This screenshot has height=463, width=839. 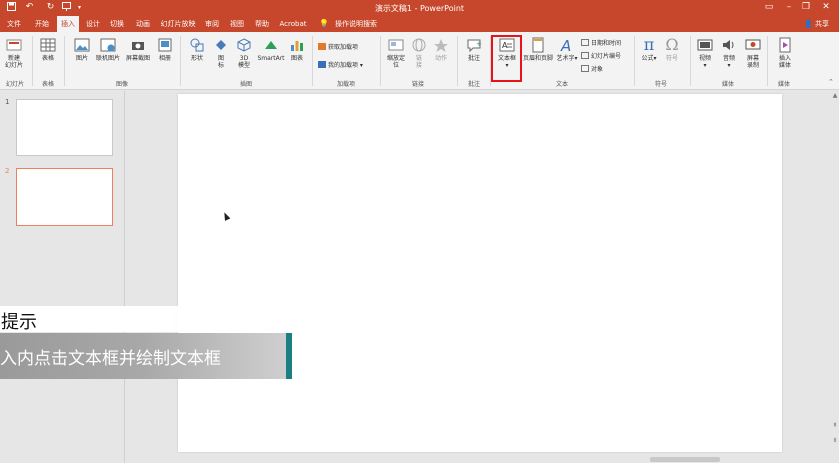 I want to click on smartart-button: SmartArt, so click(x=271, y=49).